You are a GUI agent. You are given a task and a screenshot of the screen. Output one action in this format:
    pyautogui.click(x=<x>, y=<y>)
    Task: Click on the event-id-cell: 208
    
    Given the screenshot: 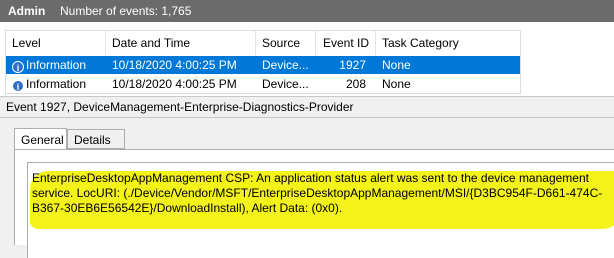 What is the action you would take?
    pyautogui.click(x=355, y=84)
    